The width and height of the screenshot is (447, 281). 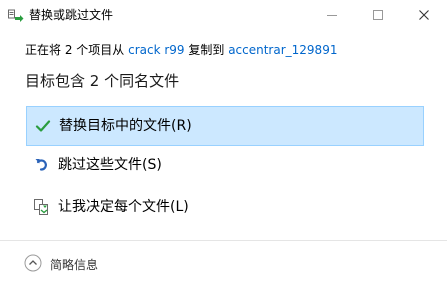 I want to click on close-button, so click(x=424, y=15).